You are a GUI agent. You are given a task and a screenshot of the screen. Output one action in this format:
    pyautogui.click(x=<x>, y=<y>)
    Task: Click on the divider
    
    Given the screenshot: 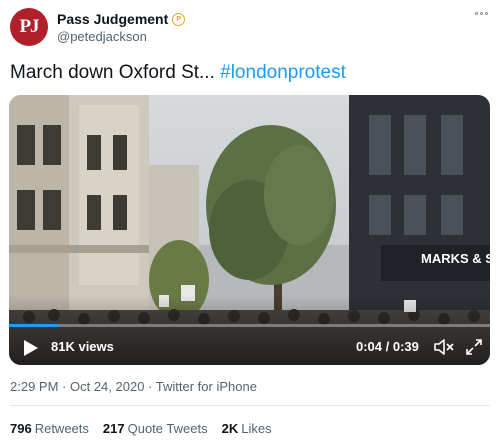 What is the action you would take?
    pyautogui.click(x=250, y=405)
    